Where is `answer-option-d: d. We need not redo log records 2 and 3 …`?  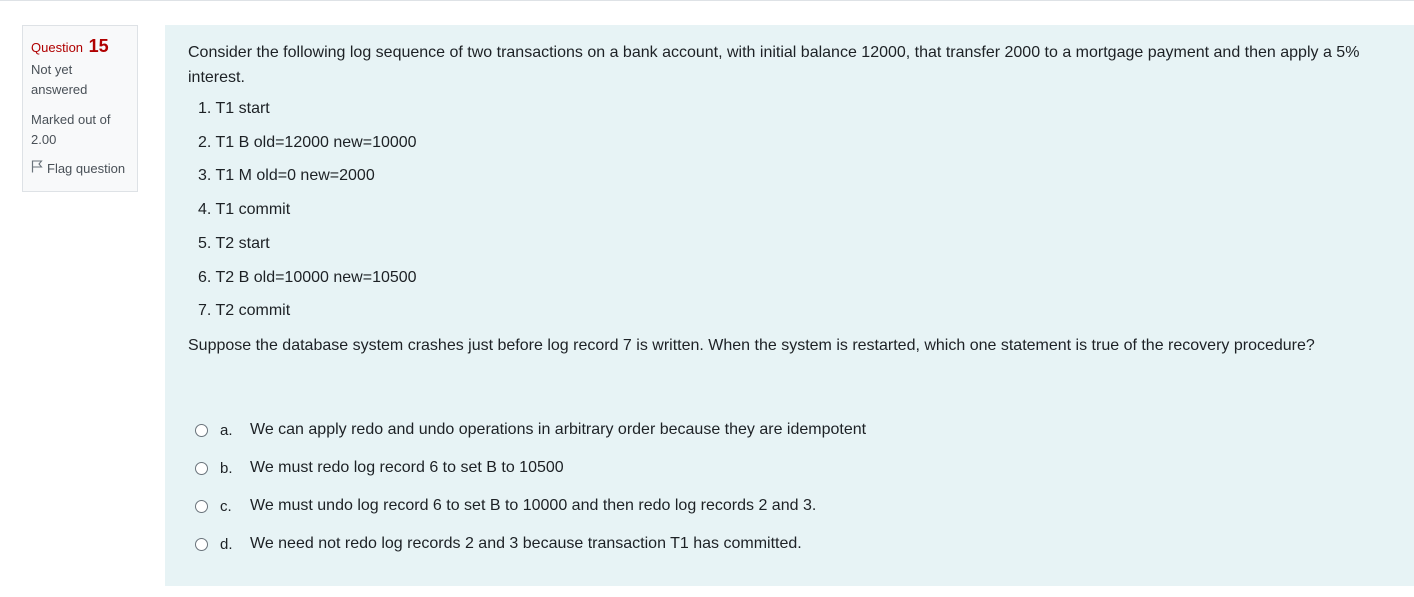
answer-option-d: d. We need not redo log records 2 and 3 … is located at coordinates (498, 544).